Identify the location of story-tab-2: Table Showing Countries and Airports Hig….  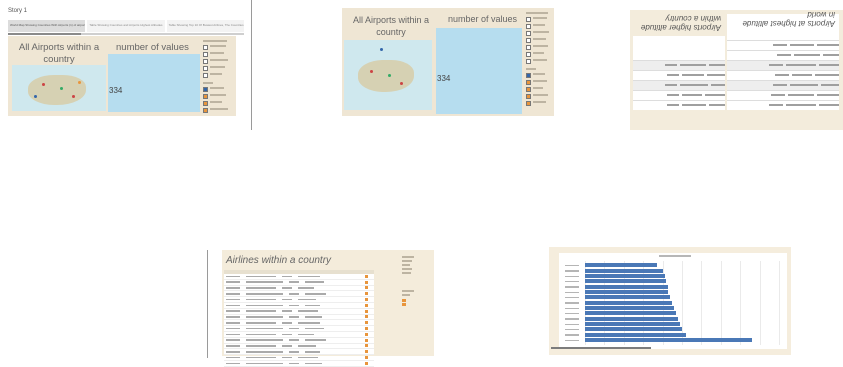
(126, 26).